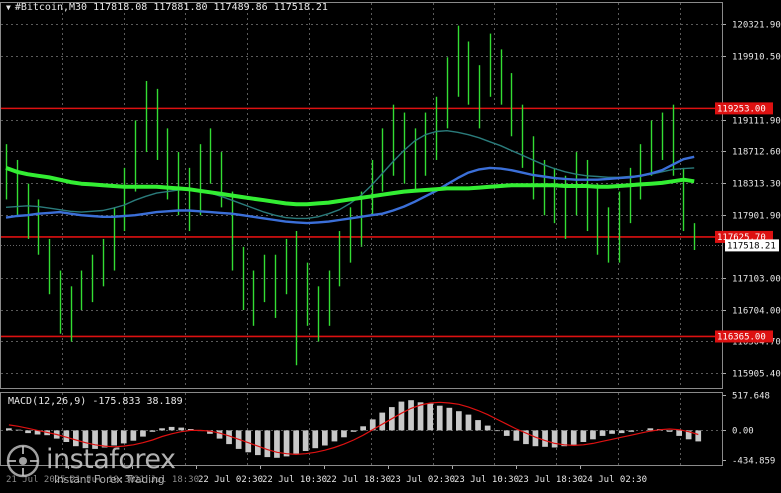 Image resolution: width=781 pixels, height=493 pixels. I want to click on level-label: 119253.00, so click(741, 109).